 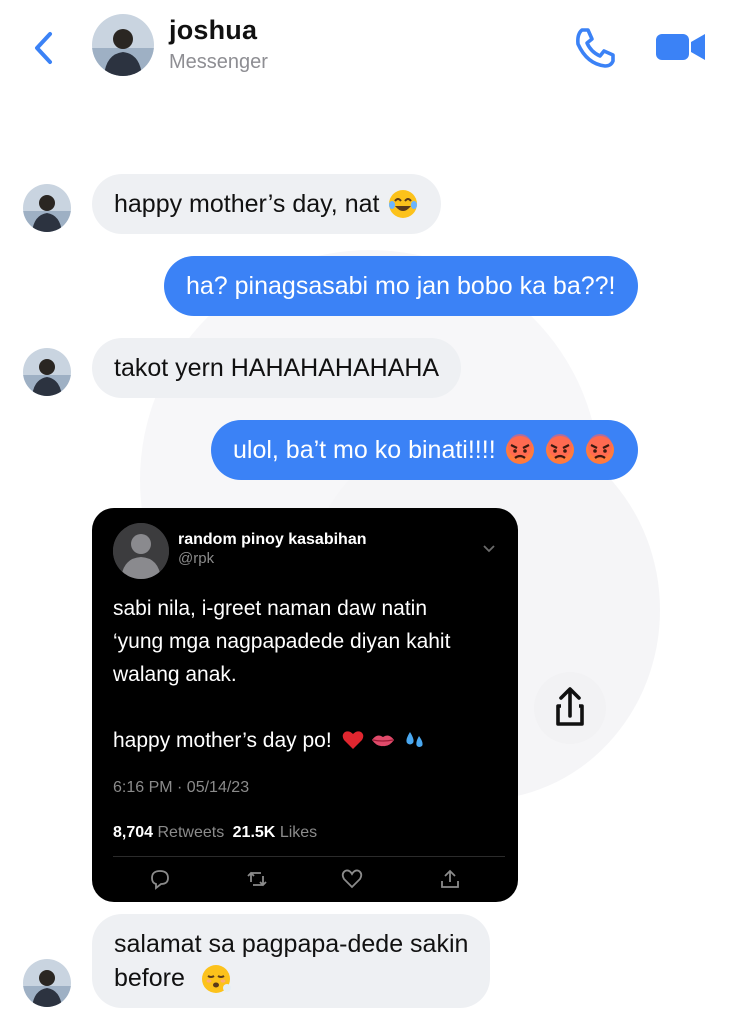 What do you see at coordinates (414, 739) in the screenshot?
I see `sweat-droplets-icon` at bounding box center [414, 739].